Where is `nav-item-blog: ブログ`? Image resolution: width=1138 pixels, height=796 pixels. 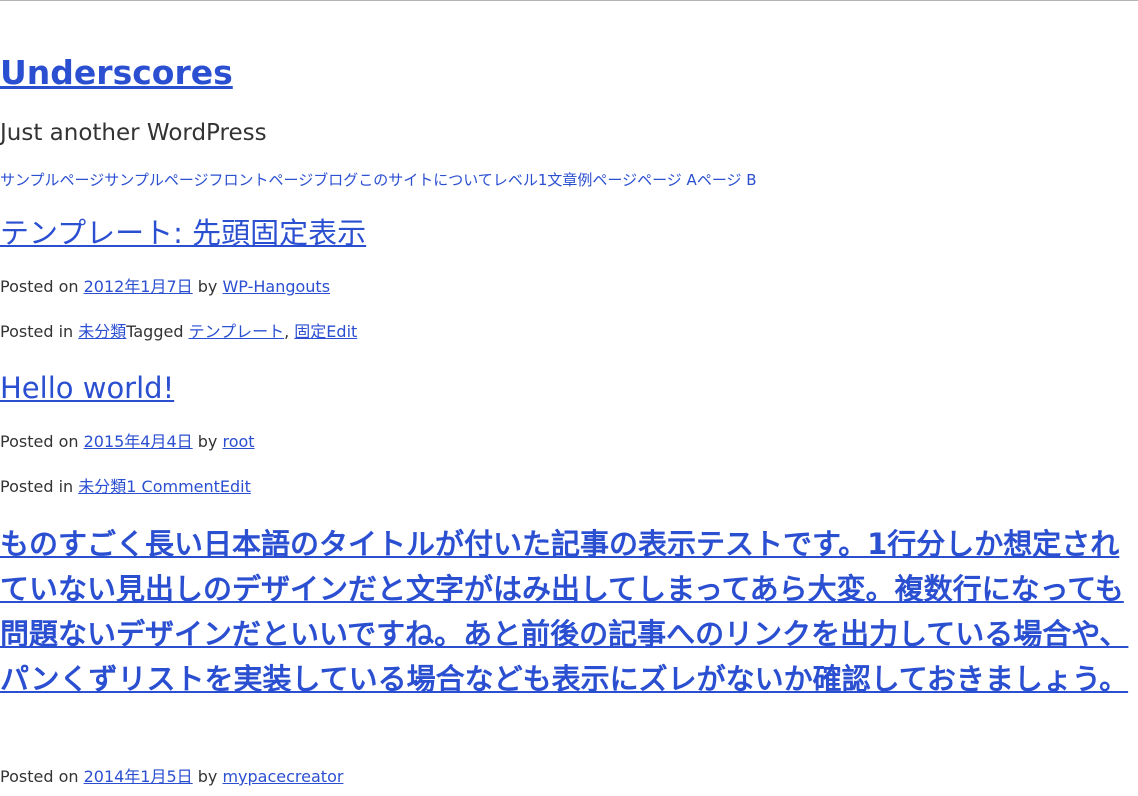 nav-item-blog: ブログ is located at coordinates (335, 180).